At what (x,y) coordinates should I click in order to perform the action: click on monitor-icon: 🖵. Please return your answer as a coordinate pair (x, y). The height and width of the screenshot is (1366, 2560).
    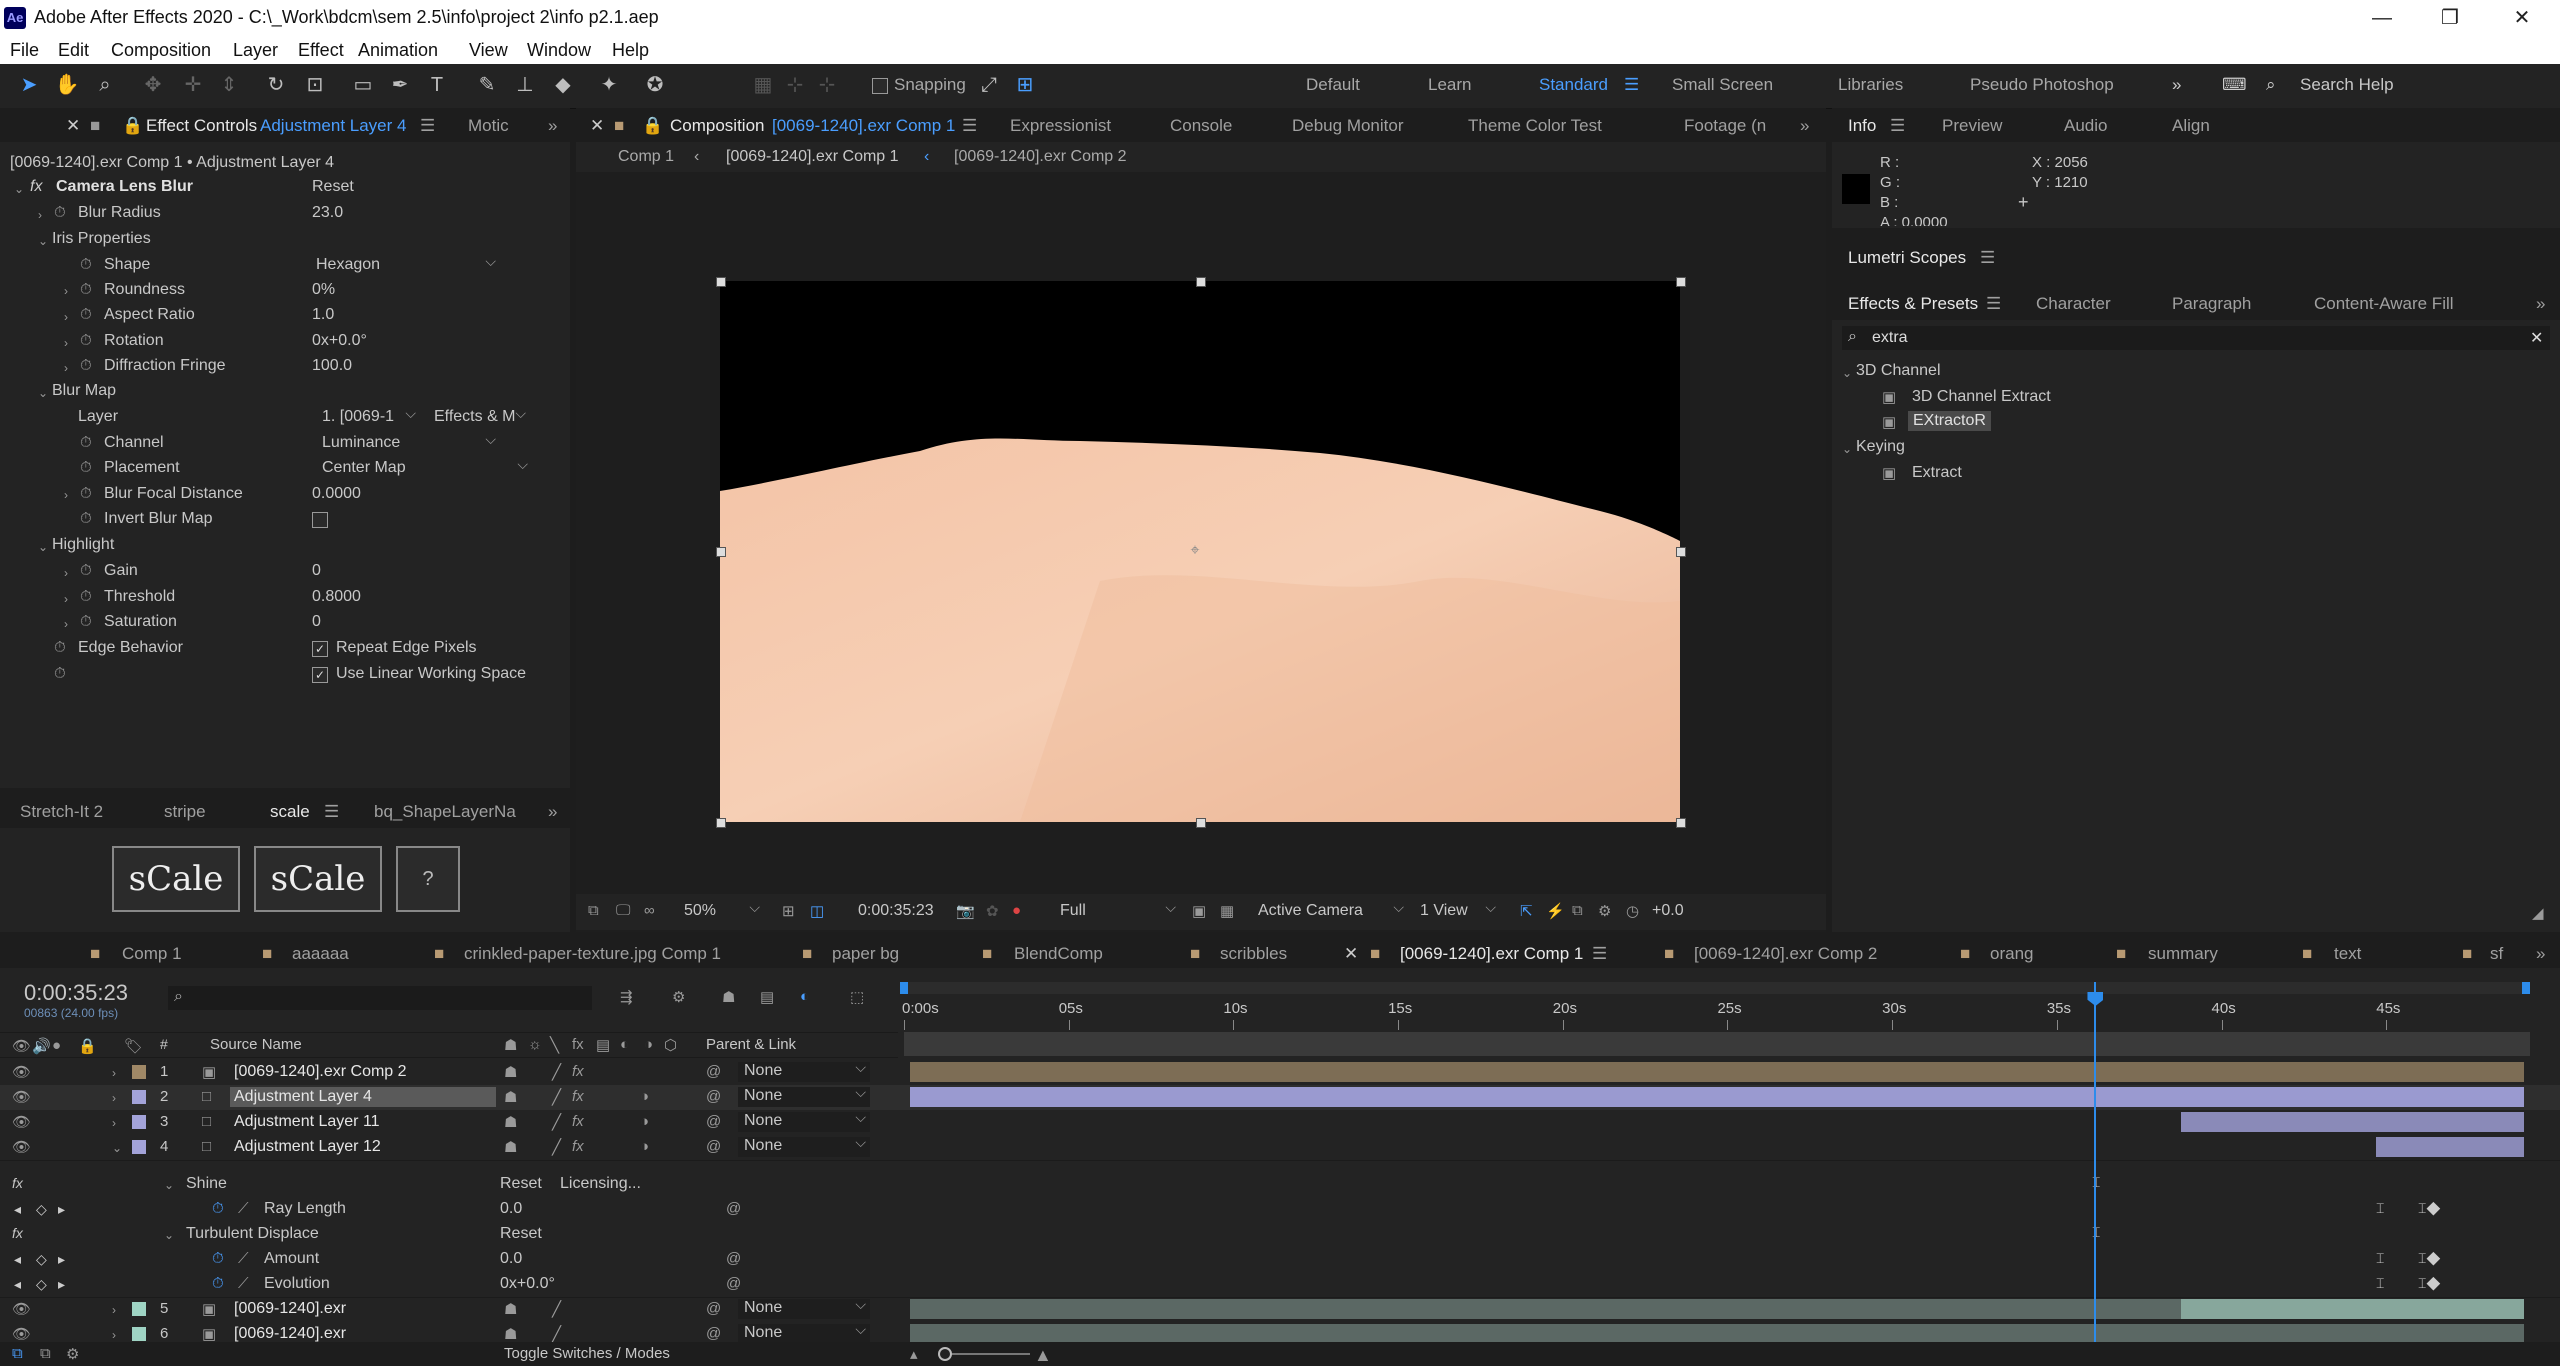
    Looking at the image, I should click on (623, 910).